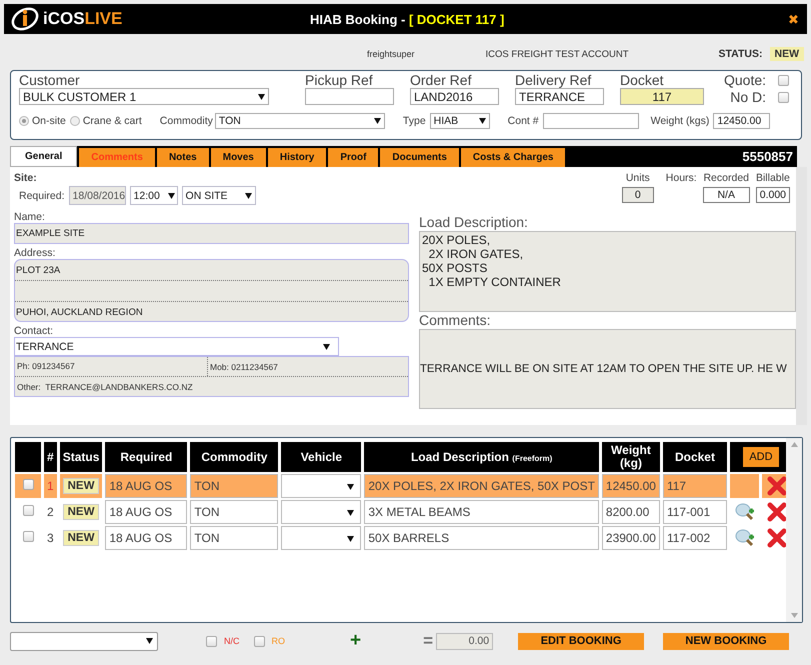 This screenshot has width=811, height=665. I want to click on add-button: ADD, so click(761, 457).